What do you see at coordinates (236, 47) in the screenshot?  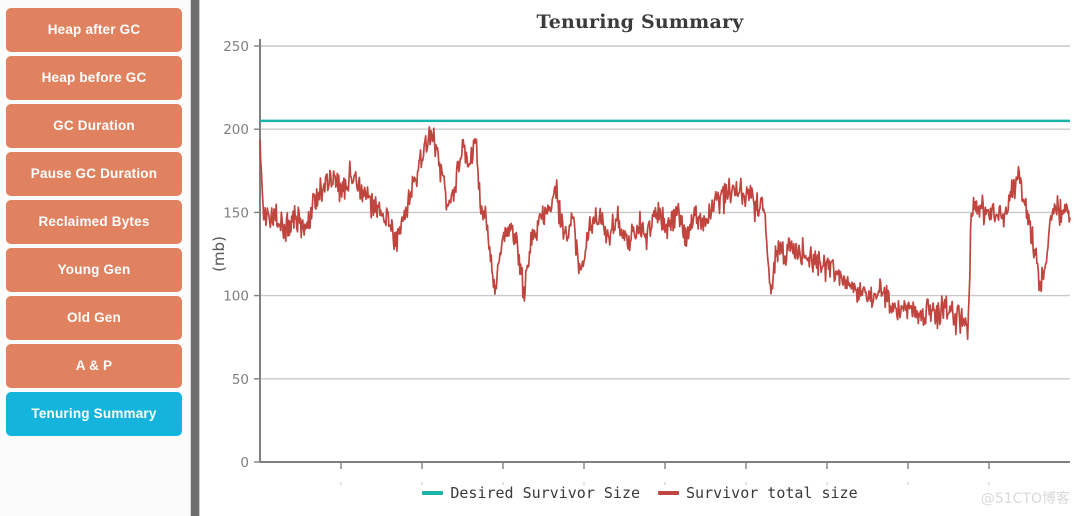 I see `y-tick-label: 250` at bounding box center [236, 47].